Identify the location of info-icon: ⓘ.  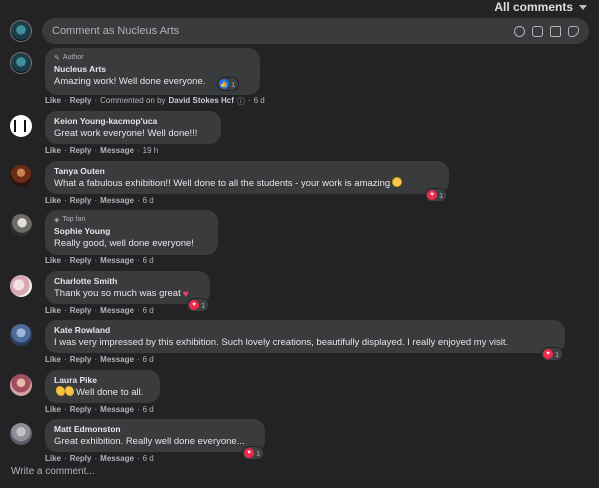
(241, 101).